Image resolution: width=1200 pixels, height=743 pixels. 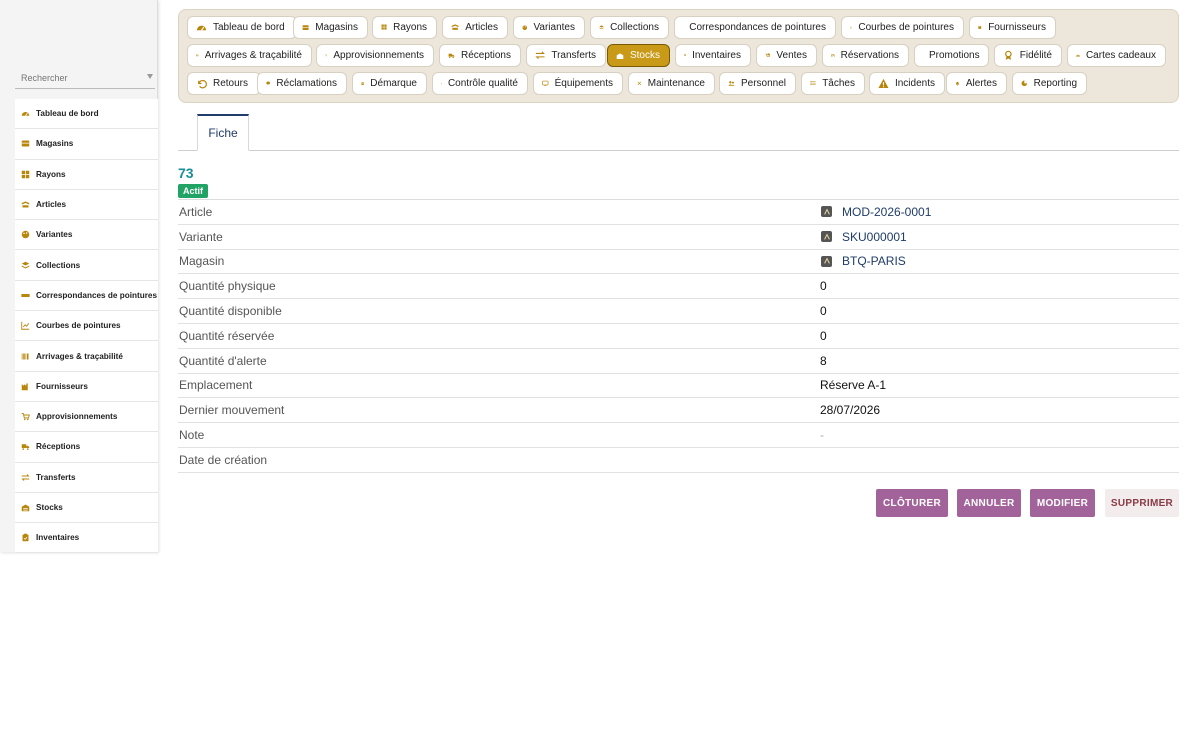 I want to click on sidebar-item-fournisseurs: Fournisseurs, so click(x=86, y=387).